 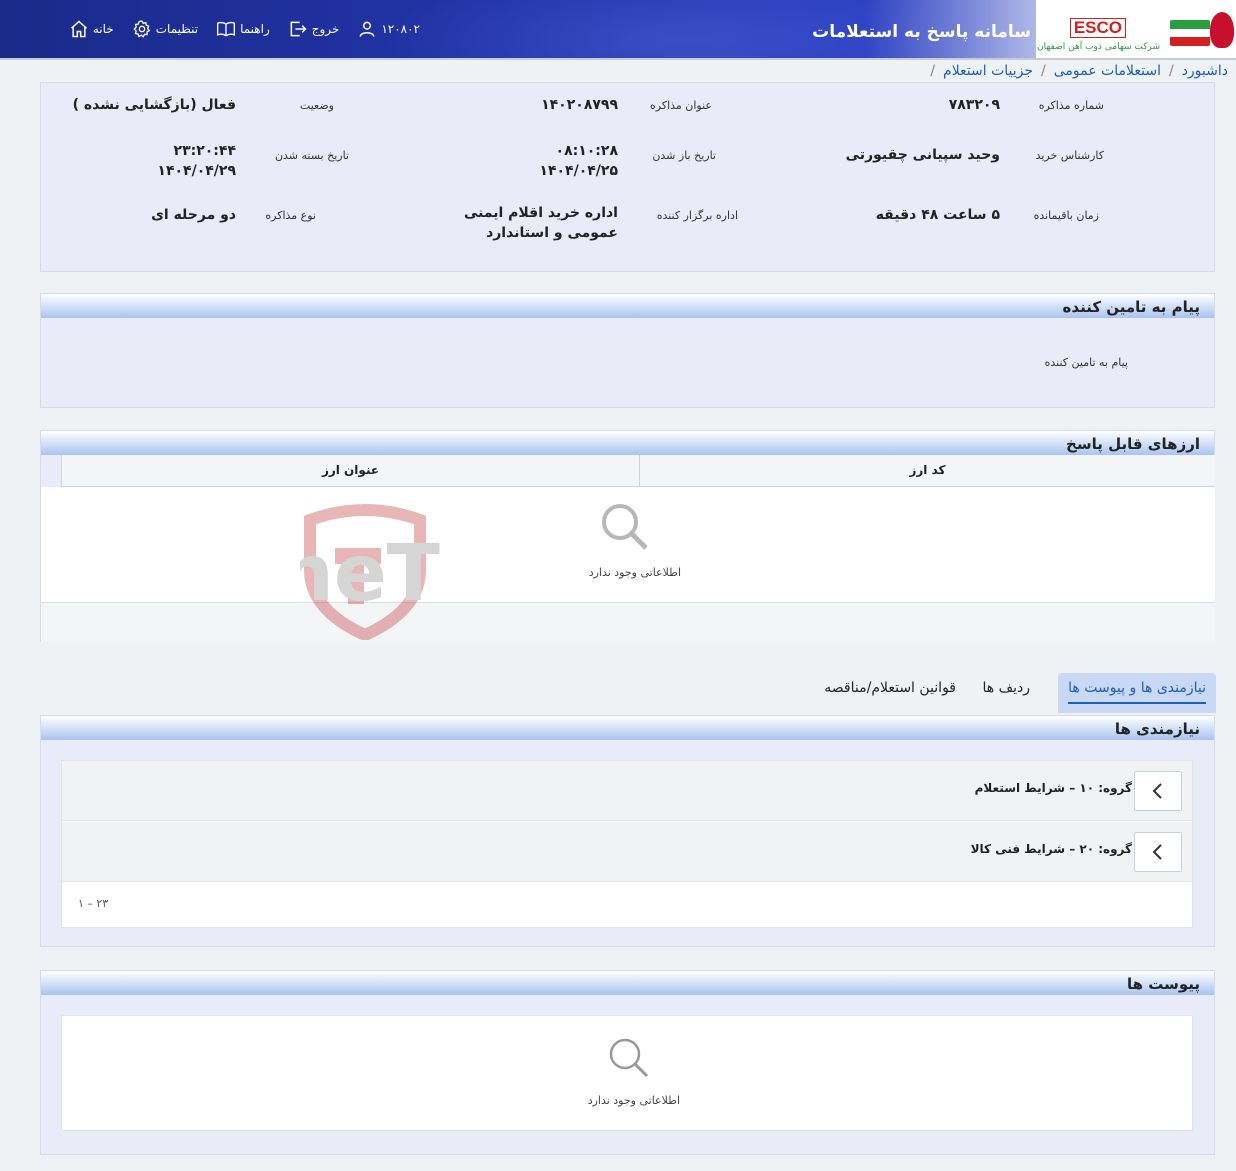 What do you see at coordinates (79, 29) in the screenshot?
I see `home-icon` at bounding box center [79, 29].